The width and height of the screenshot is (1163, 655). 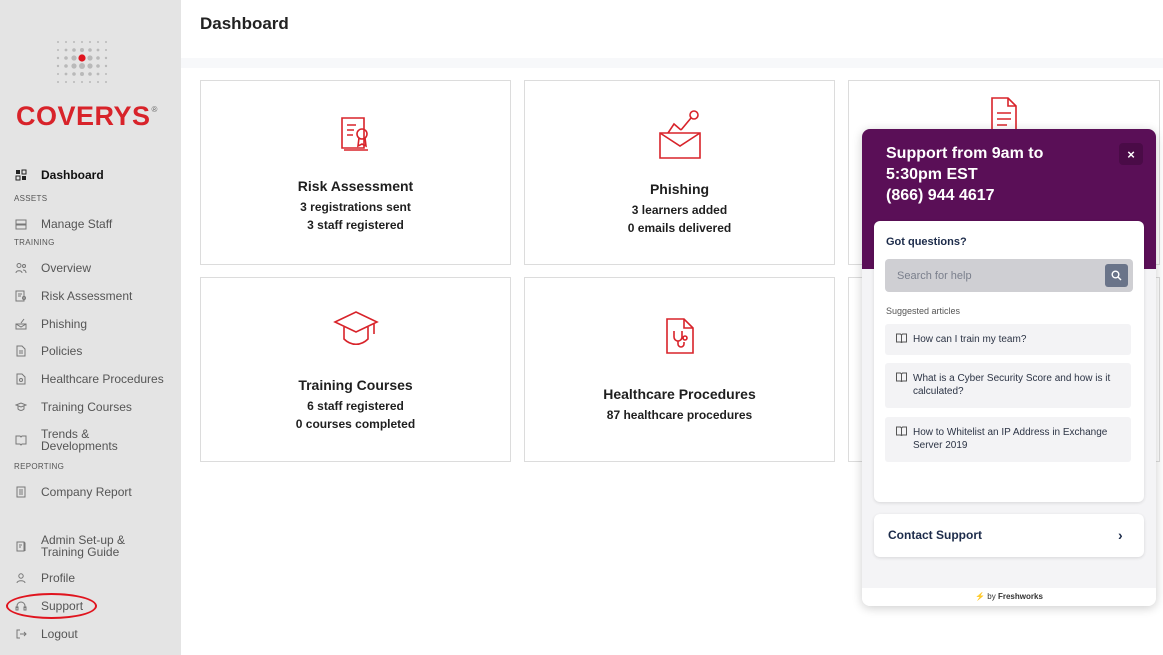 I want to click on logout-icon, so click(x=21, y=634).